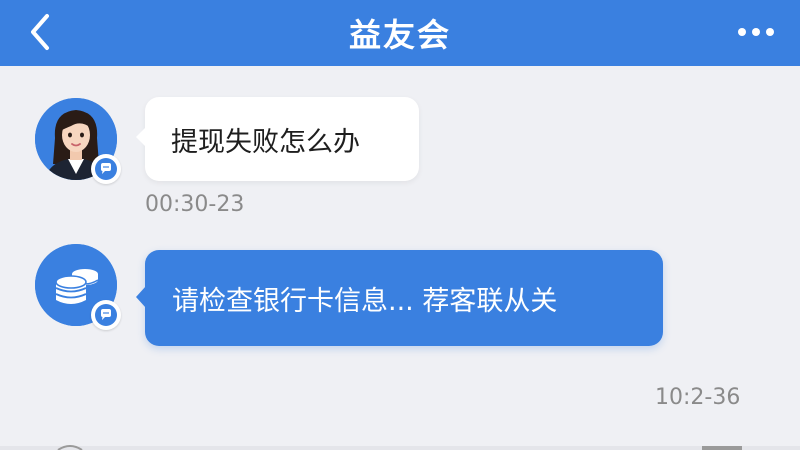 Image resolution: width=800 pixels, height=450 pixels. I want to click on service-avatar, so click(78, 287).